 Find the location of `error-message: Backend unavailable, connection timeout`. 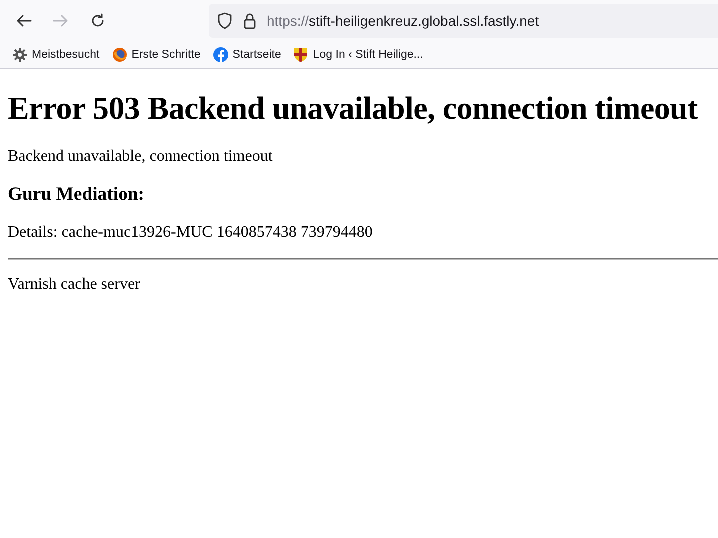

error-message: Backend unavailable, connection timeout is located at coordinates (141, 157).